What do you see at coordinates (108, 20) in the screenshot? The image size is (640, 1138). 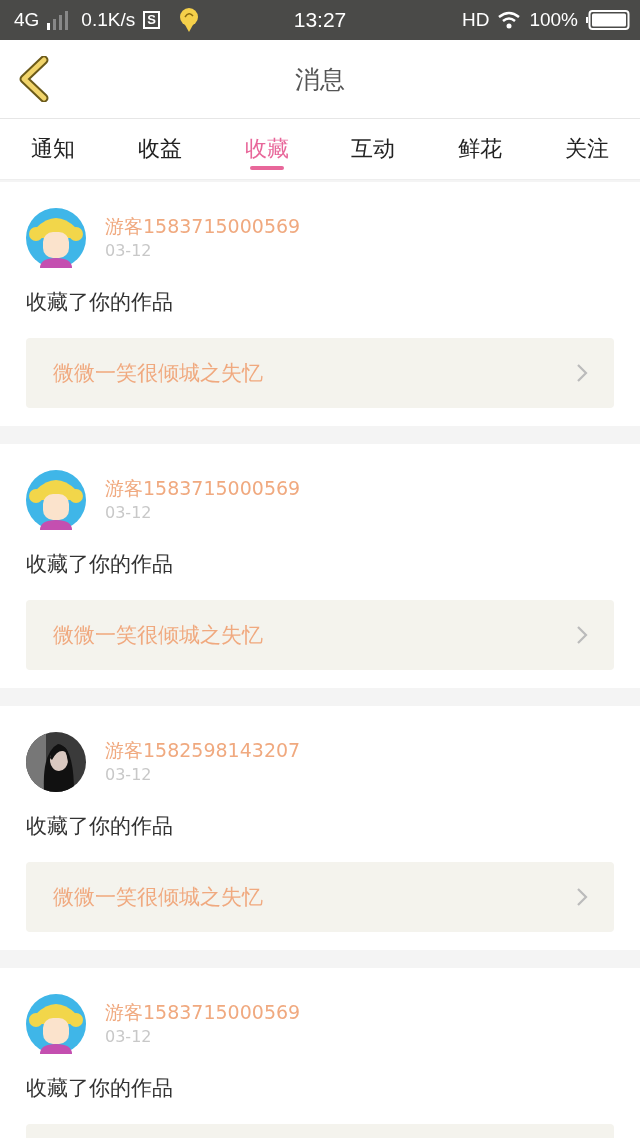 I see `network-speed: 0.1K/s` at bounding box center [108, 20].